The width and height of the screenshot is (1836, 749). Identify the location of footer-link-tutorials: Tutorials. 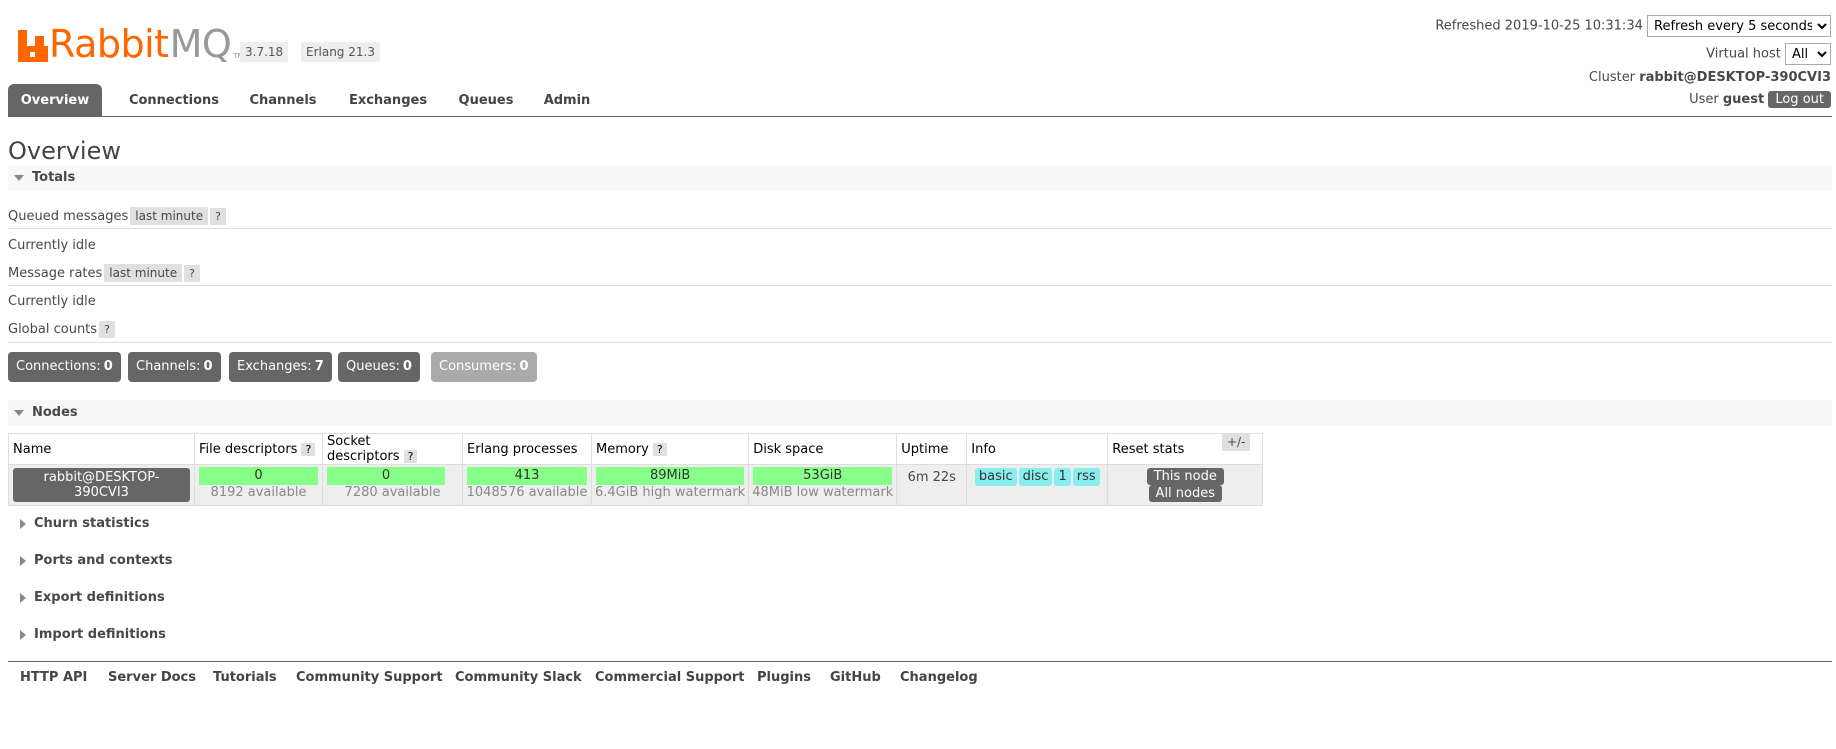
(245, 677).